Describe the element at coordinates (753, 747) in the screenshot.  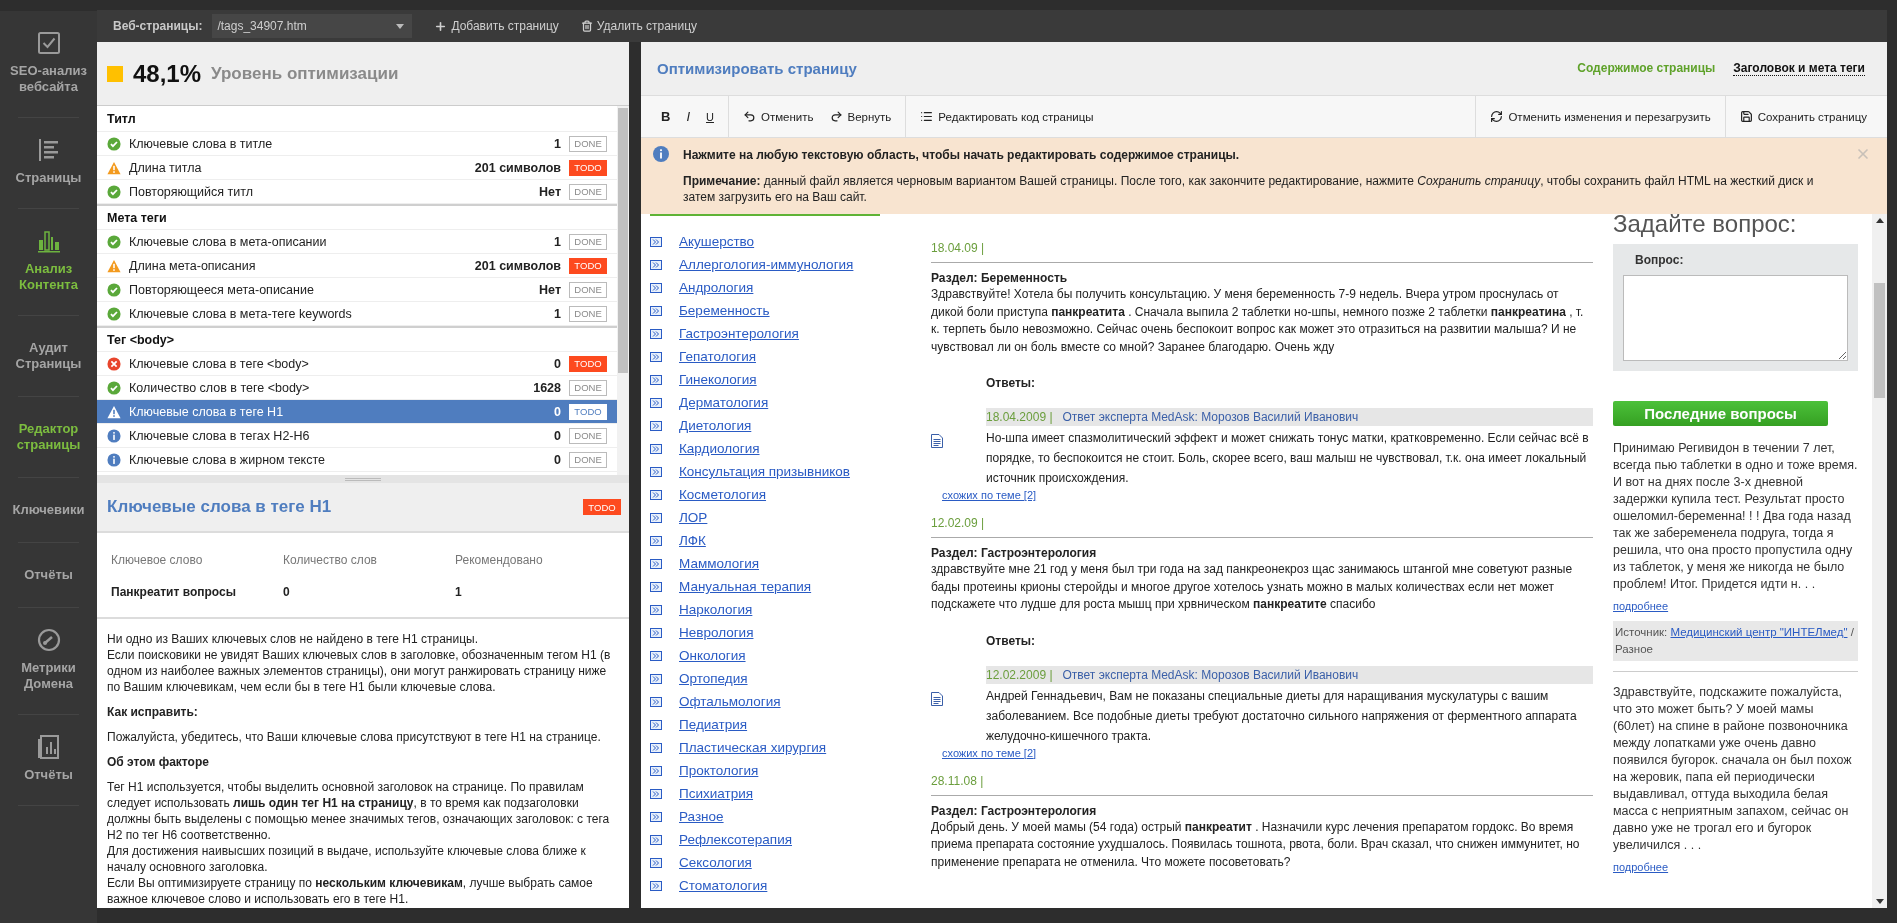
I see `category-link: Пластическая хирургия` at that location.